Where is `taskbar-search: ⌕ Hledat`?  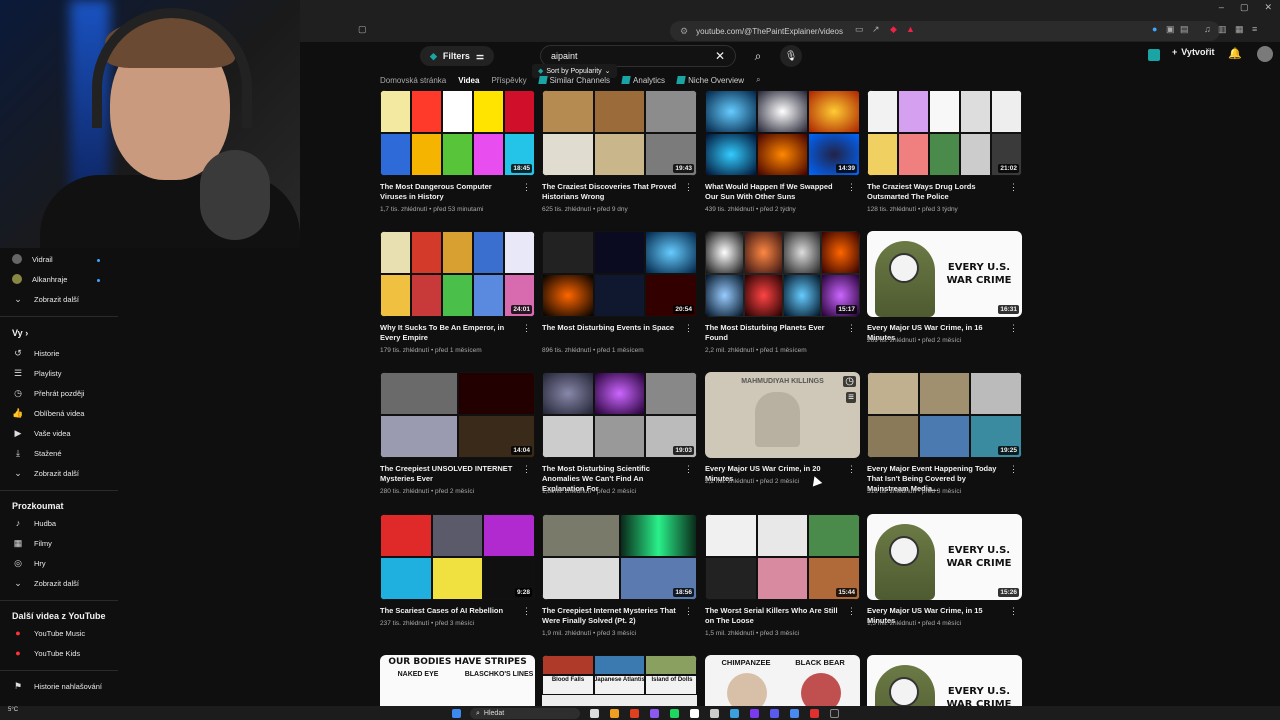 taskbar-search: ⌕ Hledat is located at coordinates (525, 713).